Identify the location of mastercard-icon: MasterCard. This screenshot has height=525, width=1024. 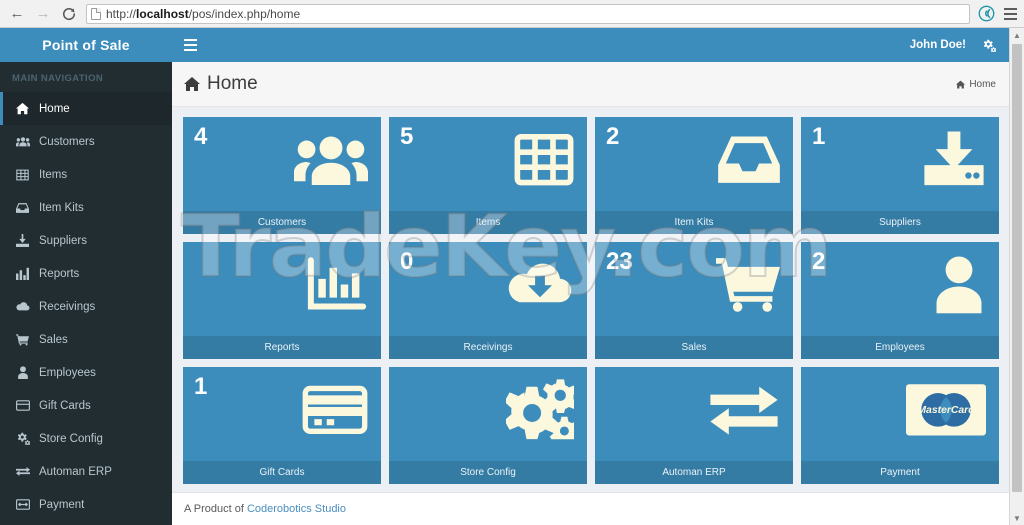
(946, 410).